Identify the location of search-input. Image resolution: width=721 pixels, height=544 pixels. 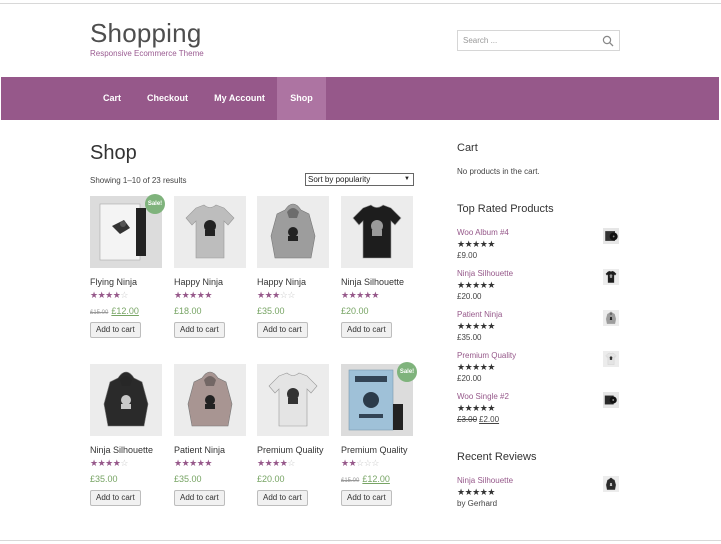
(528, 40).